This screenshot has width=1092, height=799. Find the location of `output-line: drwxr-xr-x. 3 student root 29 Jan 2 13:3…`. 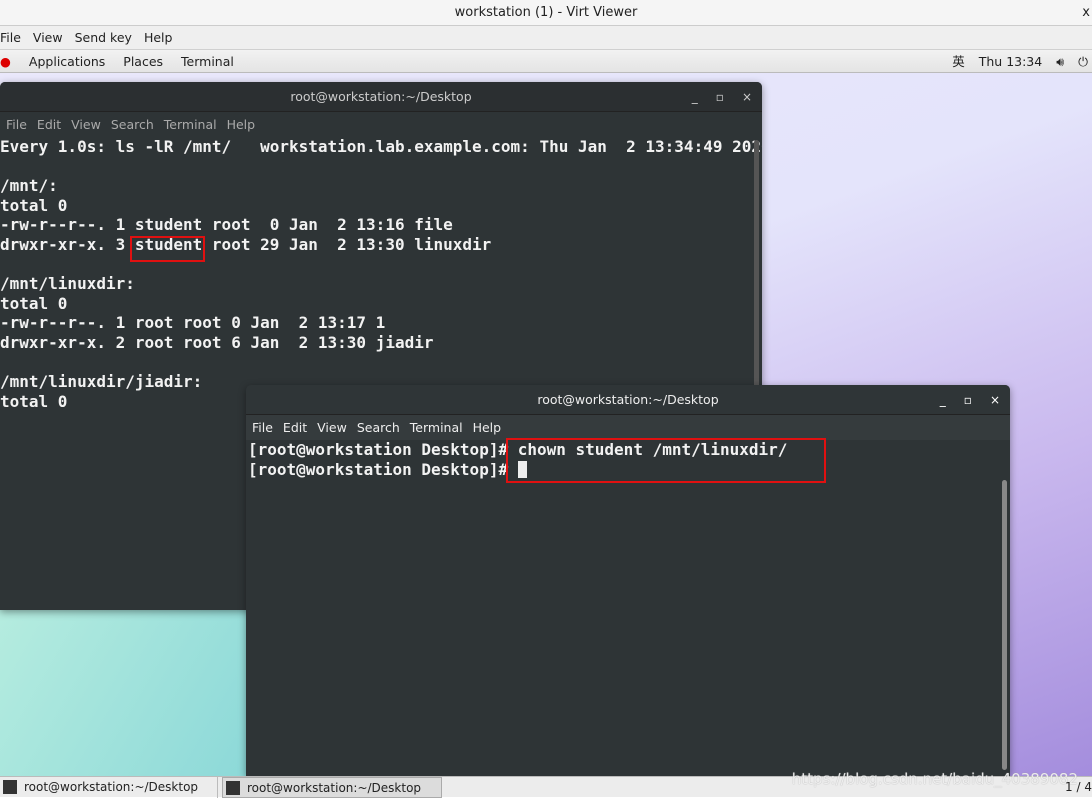

output-line: drwxr-xr-x. 3 student root 29 Jan 2 13:3… is located at coordinates (246, 244).